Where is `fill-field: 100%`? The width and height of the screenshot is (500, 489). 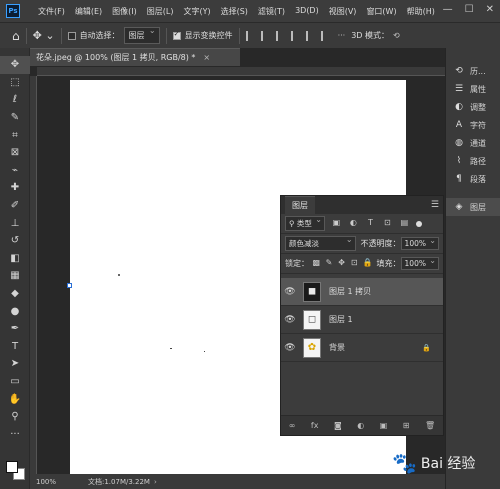
fill-field: 100% is located at coordinates (419, 263).